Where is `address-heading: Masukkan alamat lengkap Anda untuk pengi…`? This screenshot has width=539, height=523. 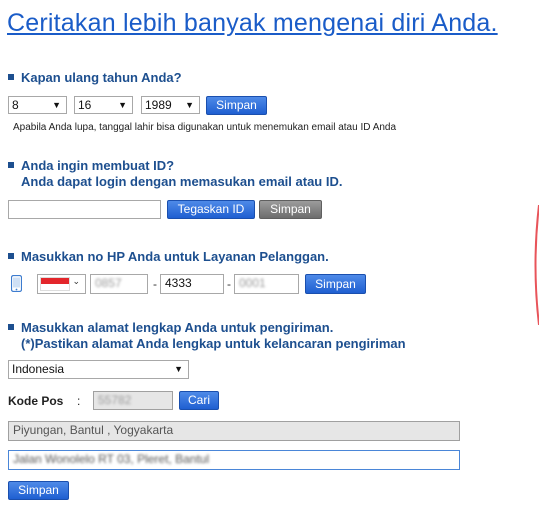 address-heading: Masukkan alamat lengkap Anda untuk pengi… is located at coordinates (207, 336).